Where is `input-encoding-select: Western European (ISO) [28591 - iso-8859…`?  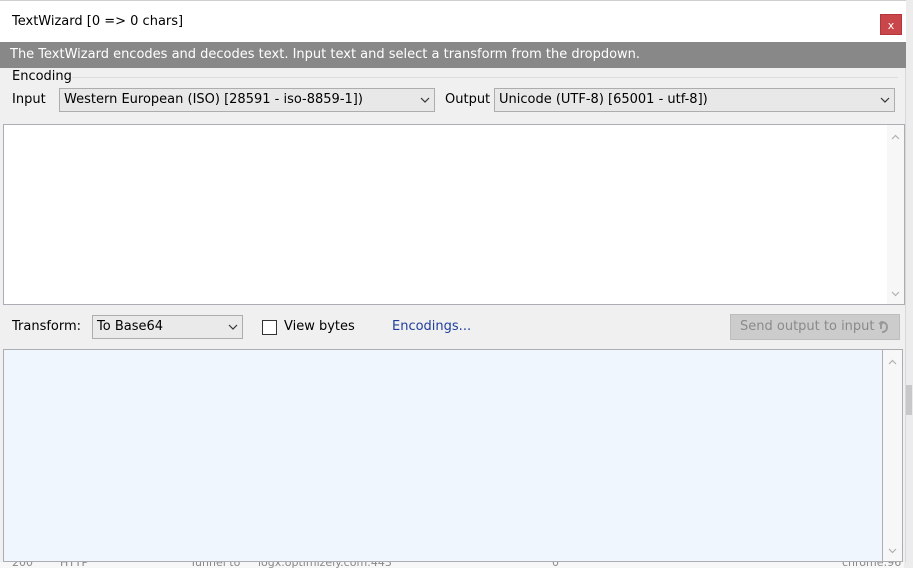 input-encoding-select: Western European (ISO) [28591 - iso-8859… is located at coordinates (247, 100).